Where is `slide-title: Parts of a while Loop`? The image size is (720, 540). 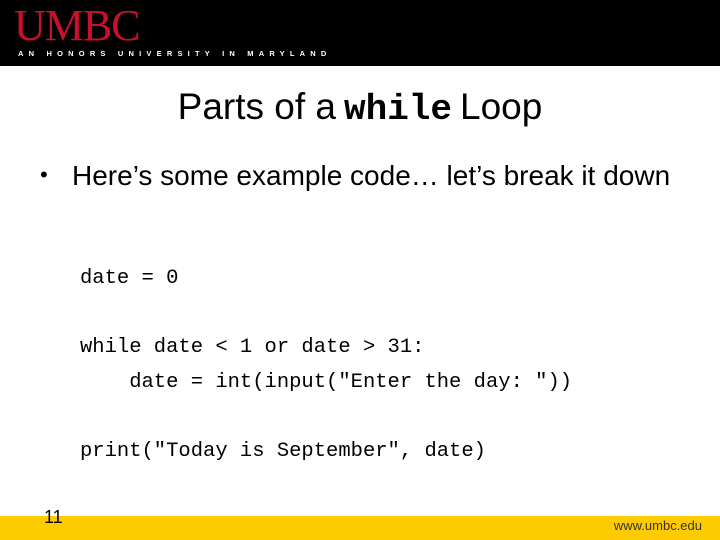
slide-title: Parts of a while Loop is located at coordinates (360, 108).